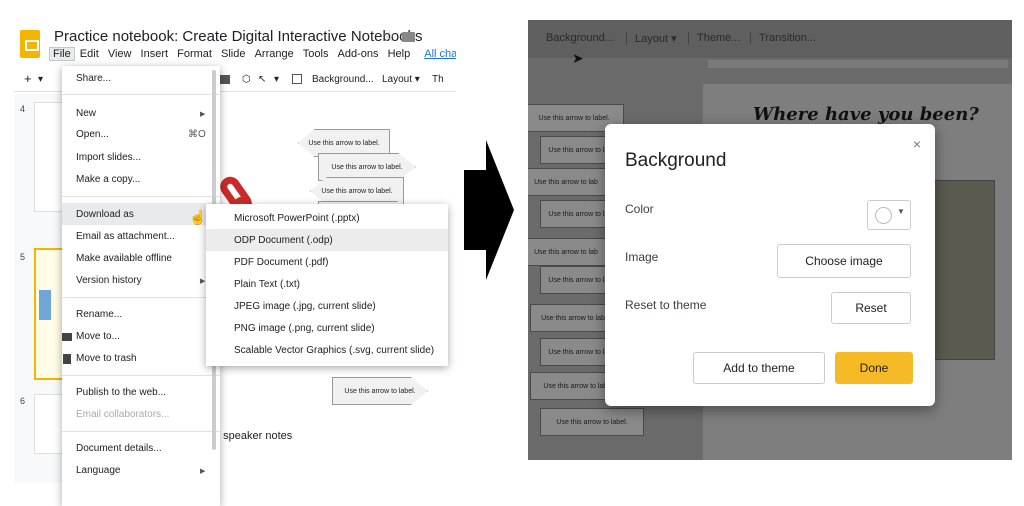  What do you see at coordinates (866, 114) in the screenshot?
I see `slide-title: Where have you been?` at bounding box center [866, 114].